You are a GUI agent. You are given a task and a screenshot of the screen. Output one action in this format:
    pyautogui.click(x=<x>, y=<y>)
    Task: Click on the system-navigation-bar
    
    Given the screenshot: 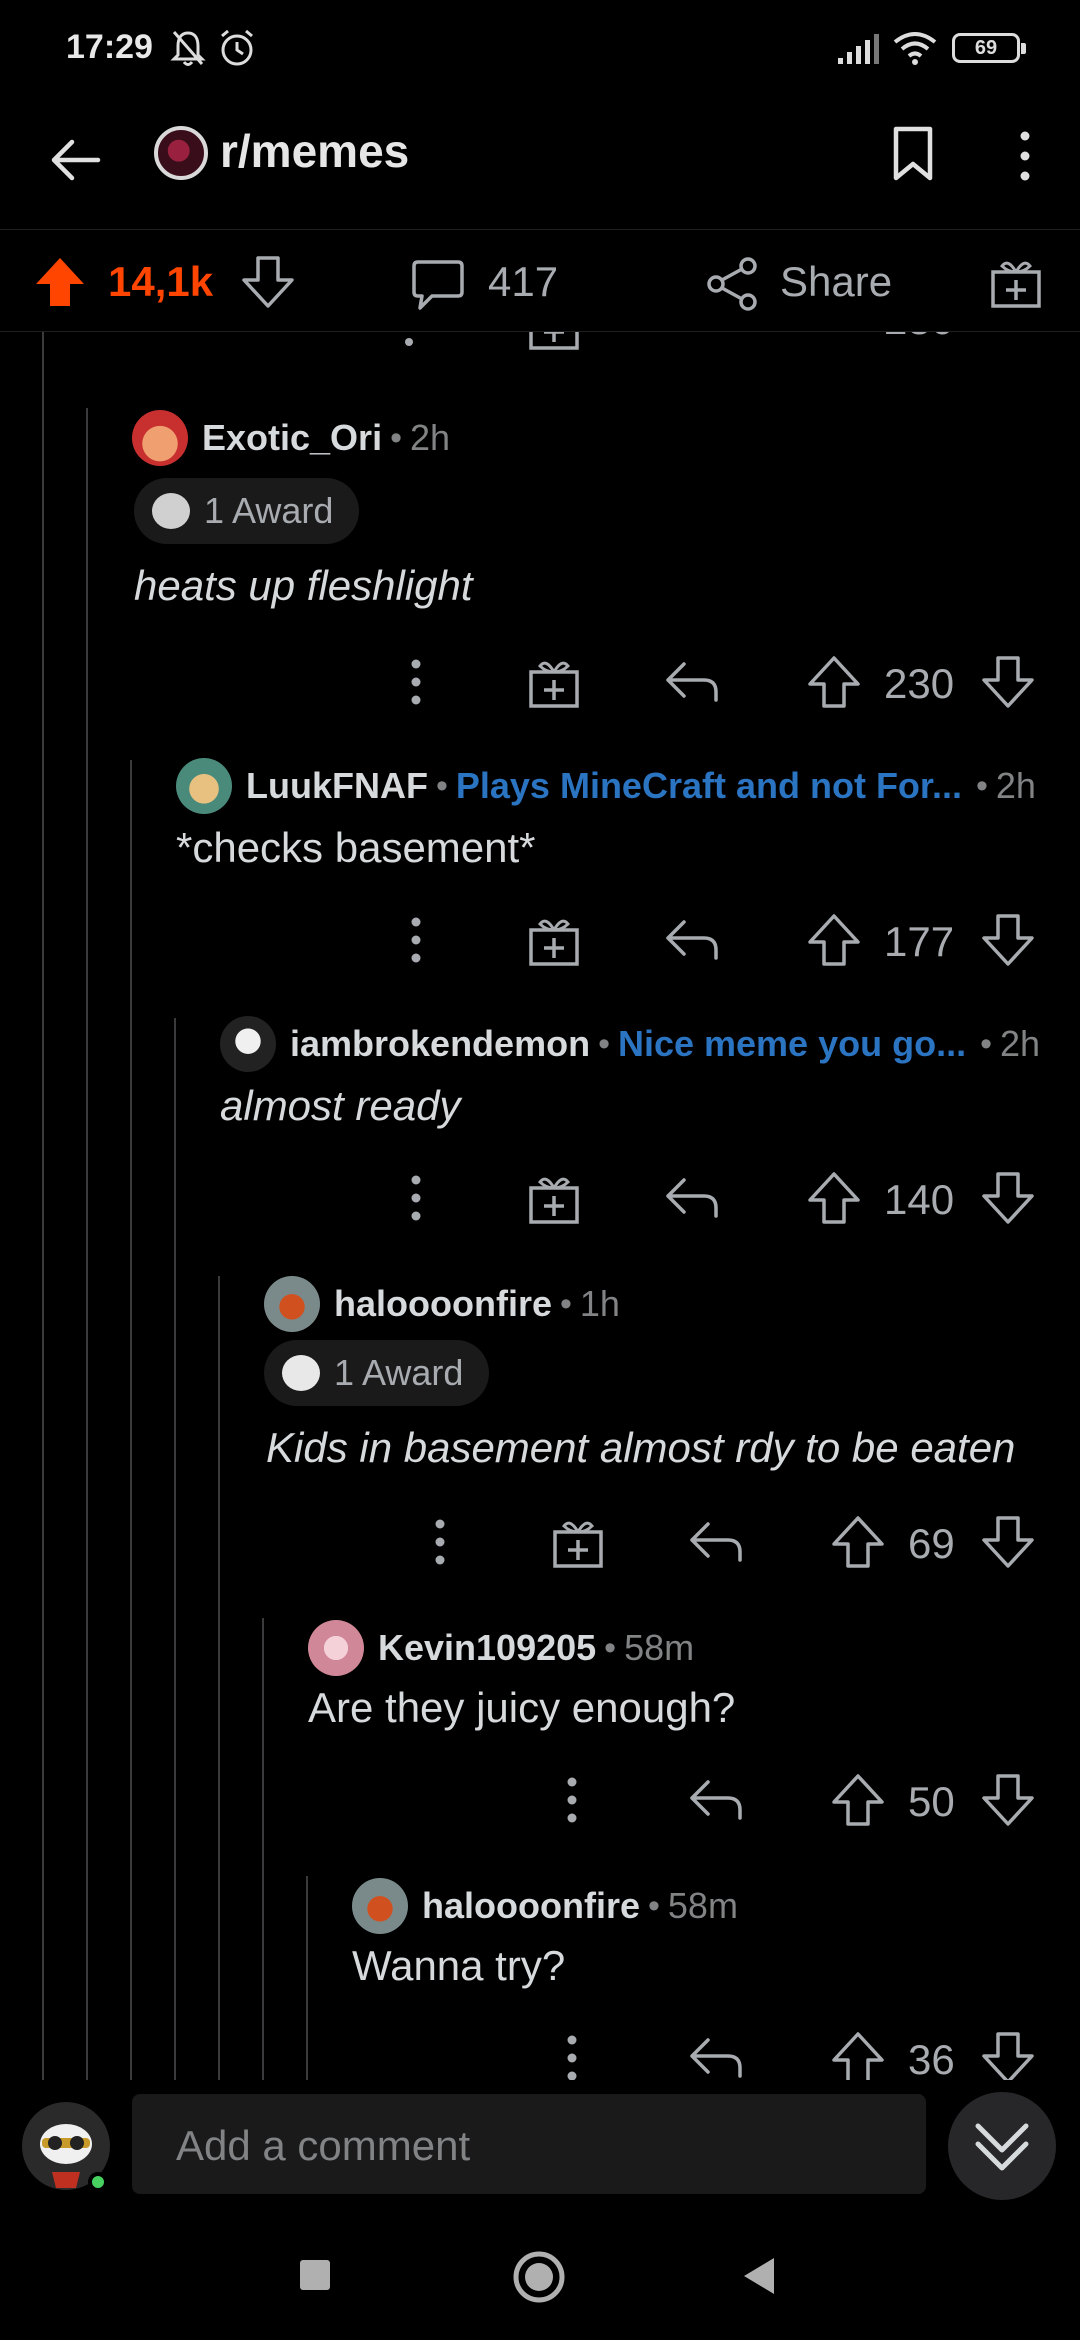 What is the action you would take?
    pyautogui.click(x=540, y=2275)
    